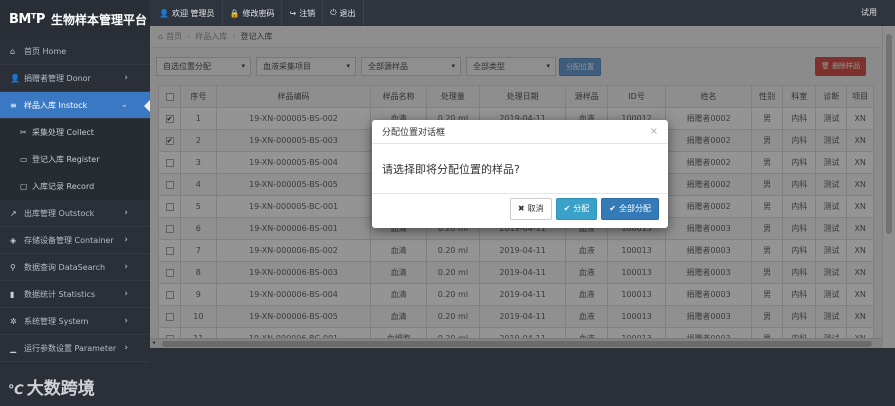 This screenshot has height=406, width=895. Describe the element at coordinates (234, 13) in the screenshot. I see `lock-icon: 🔒` at that location.